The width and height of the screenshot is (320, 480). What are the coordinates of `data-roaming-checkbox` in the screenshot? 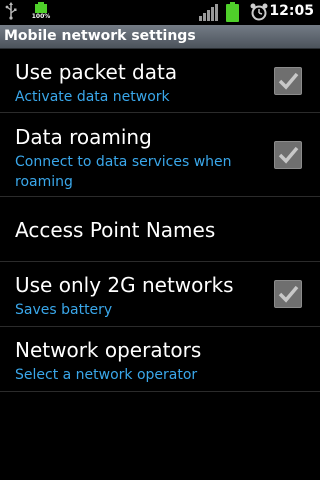 It's located at (288, 155).